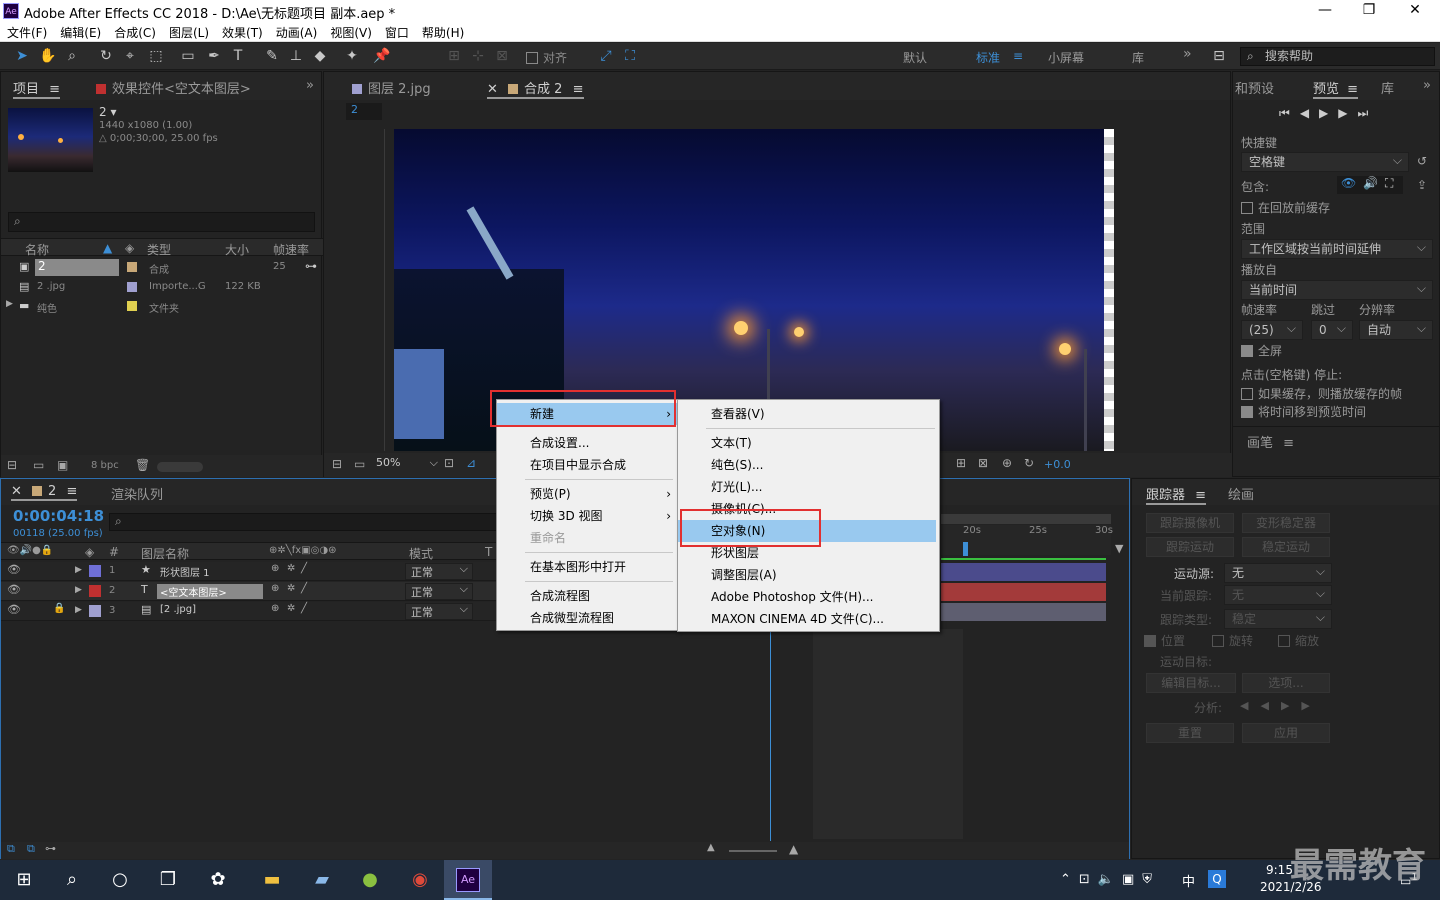 The image size is (1440, 900). What do you see at coordinates (370, 880) in the screenshot?
I see `melon-app-icon: ●` at bounding box center [370, 880].